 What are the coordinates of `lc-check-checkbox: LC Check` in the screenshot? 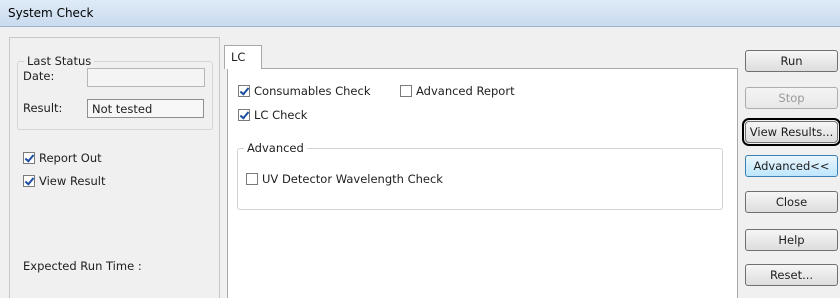 It's located at (272, 115).